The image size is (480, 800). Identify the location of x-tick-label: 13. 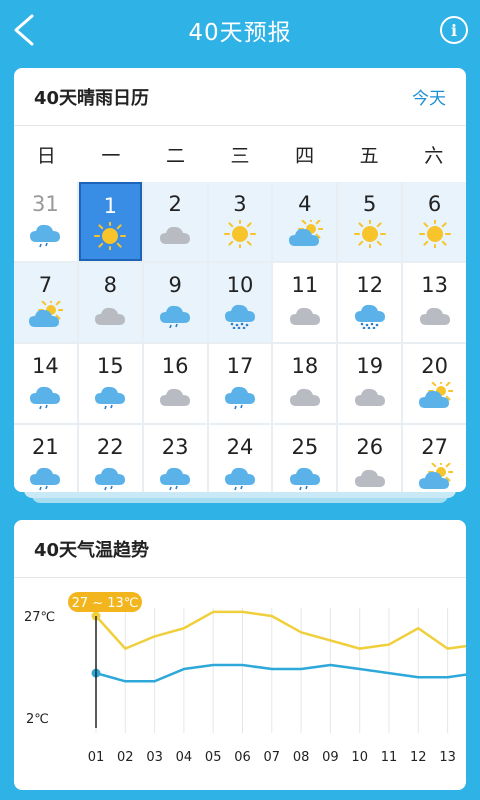
(447, 757).